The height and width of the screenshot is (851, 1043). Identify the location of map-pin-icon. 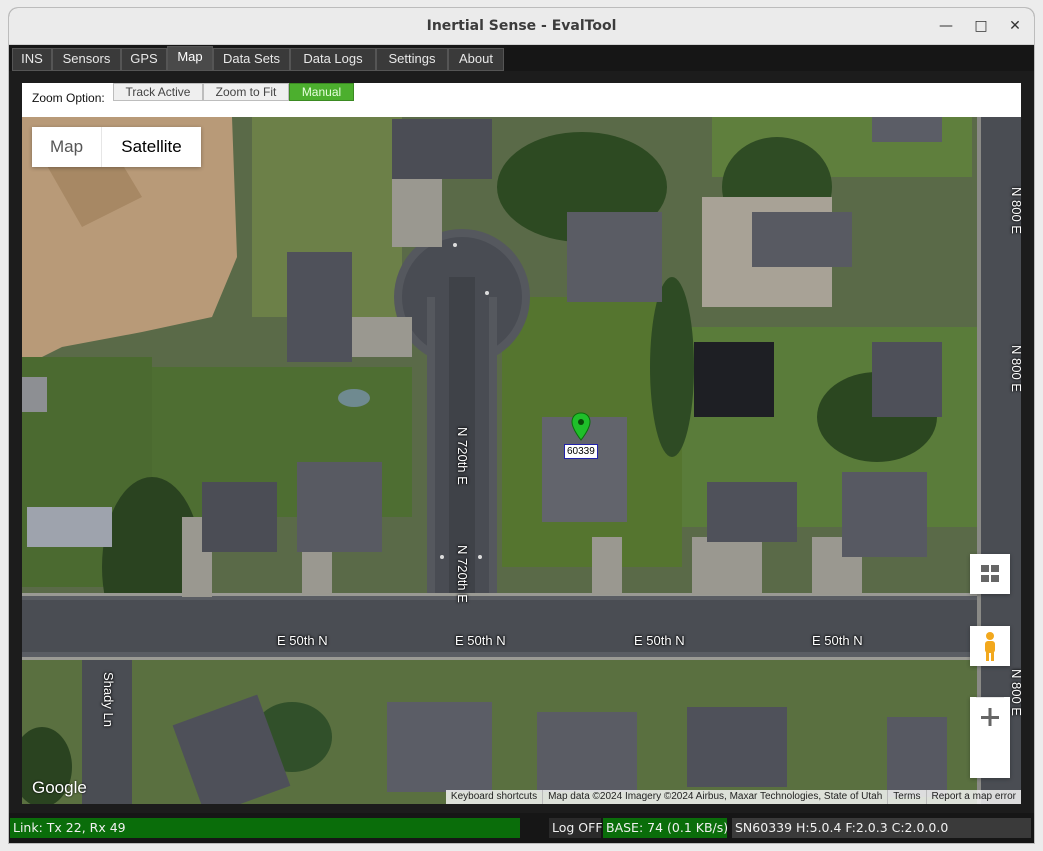
(581, 427).